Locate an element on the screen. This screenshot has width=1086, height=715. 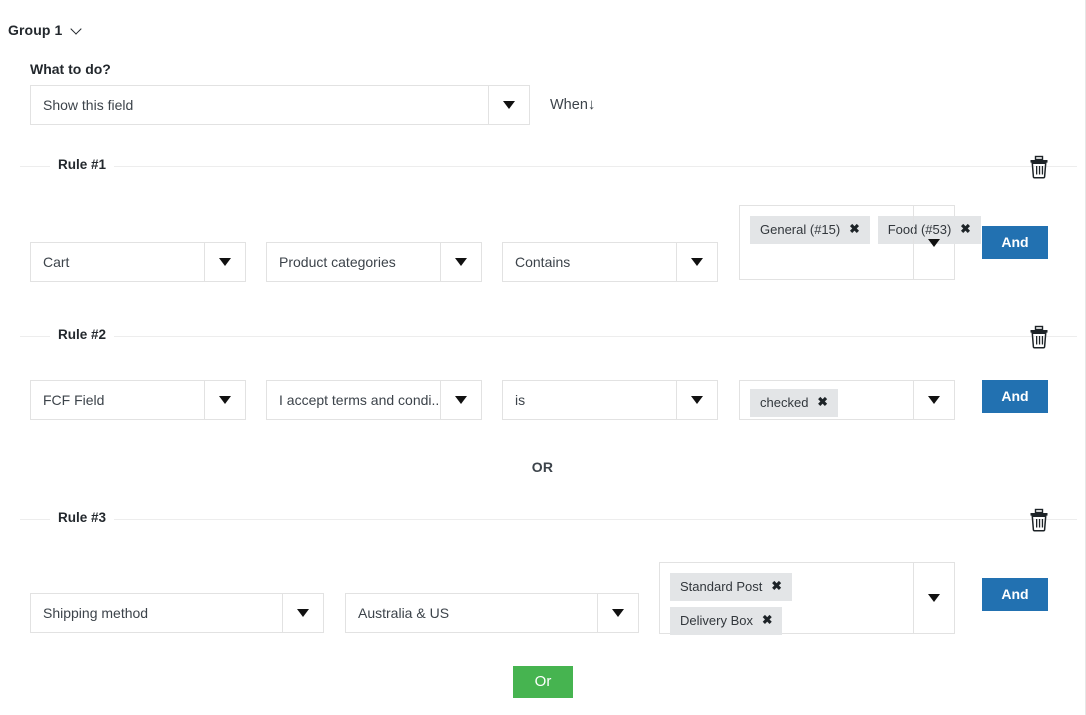
rule-3-field-select: Australia & US is located at coordinates (492, 613).